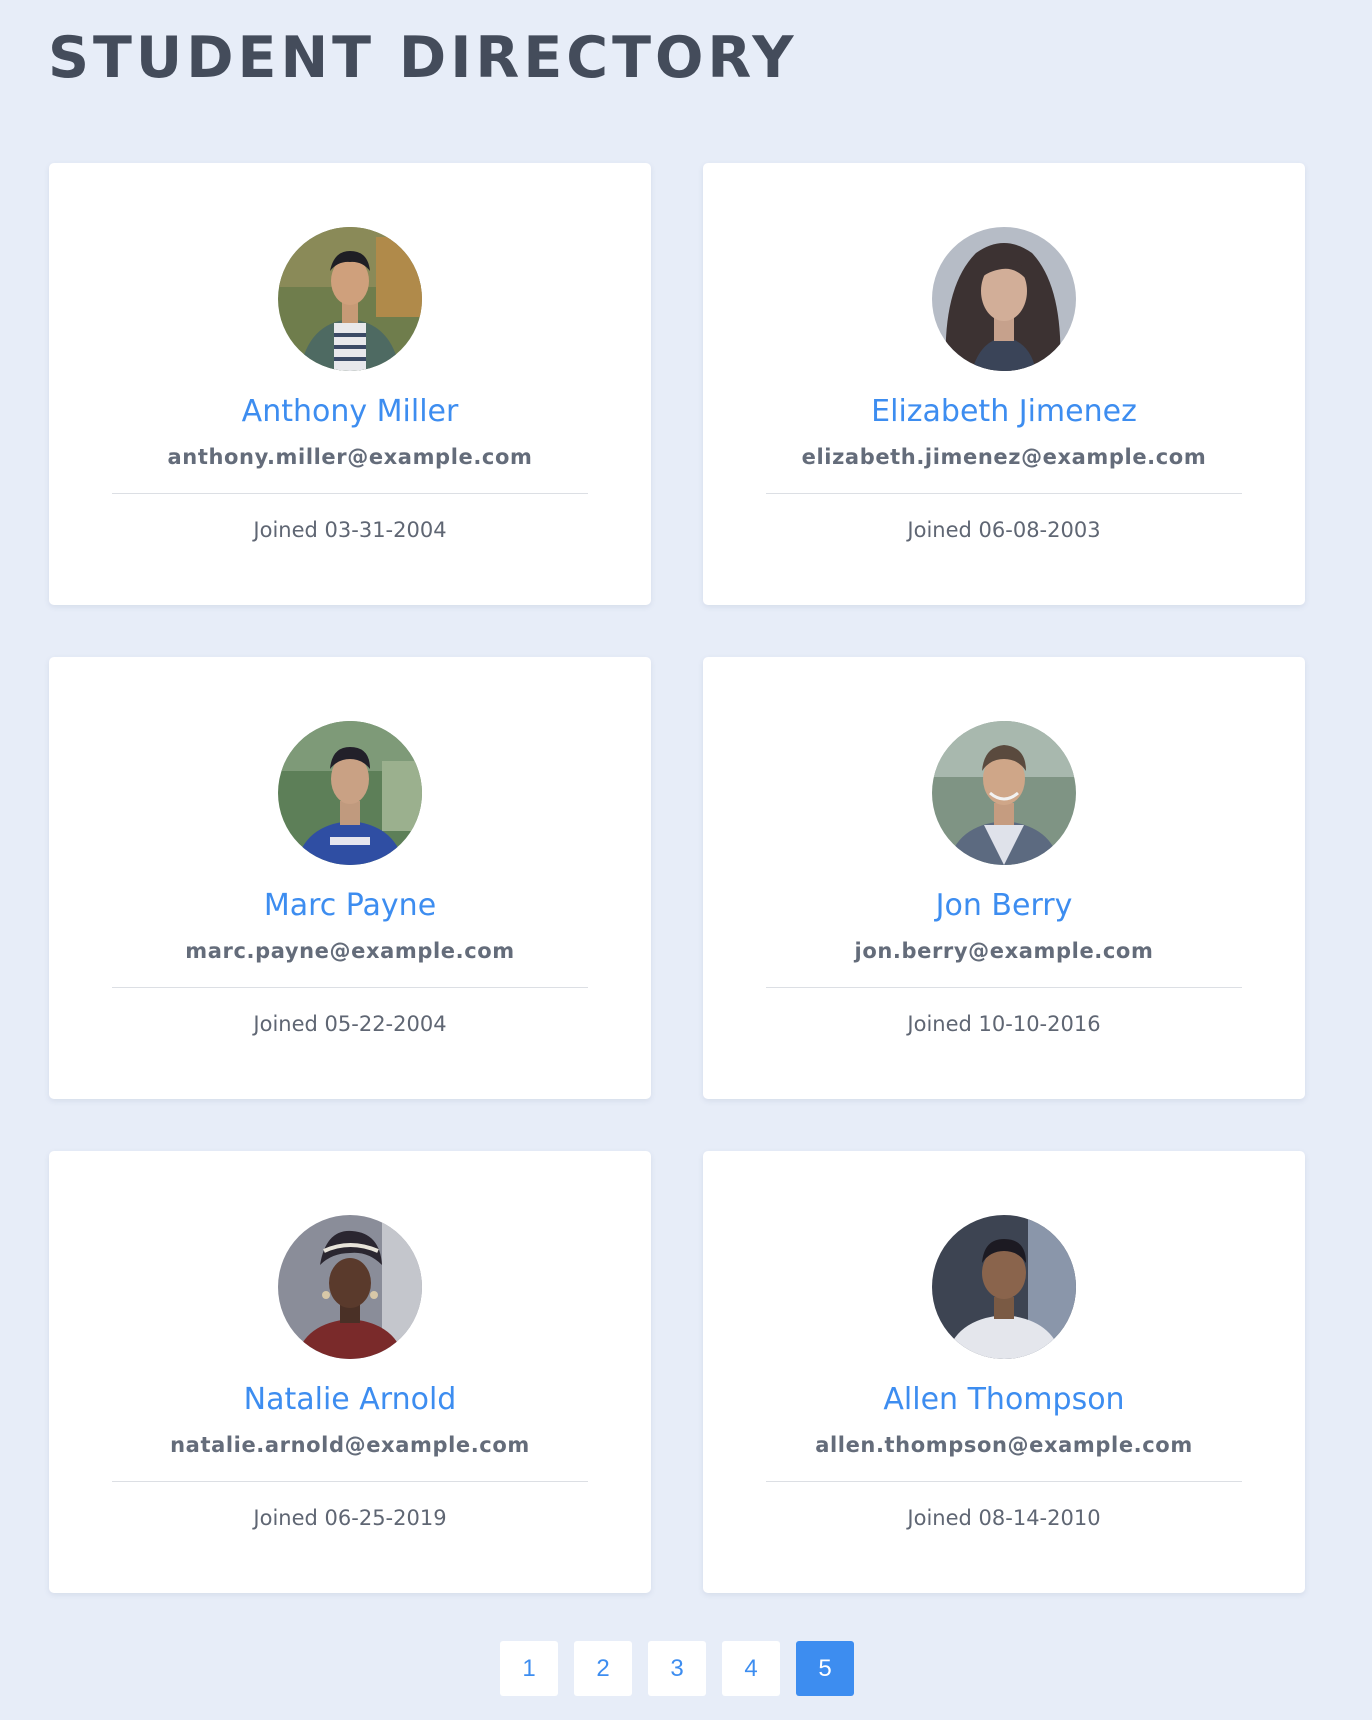 The height and width of the screenshot is (1720, 1372). I want to click on page-button-1: 1, so click(529, 1668).